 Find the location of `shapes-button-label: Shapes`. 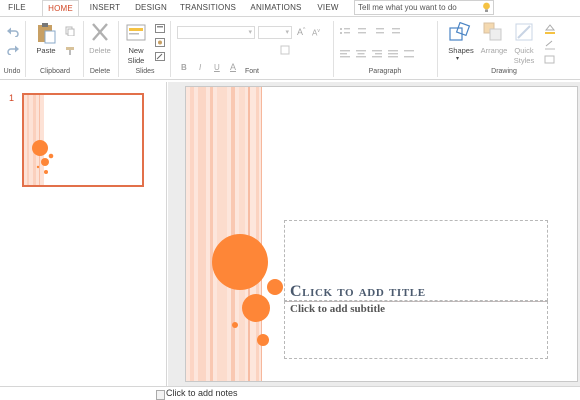

shapes-button-label: Shapes is located at coordinates (461, 50).